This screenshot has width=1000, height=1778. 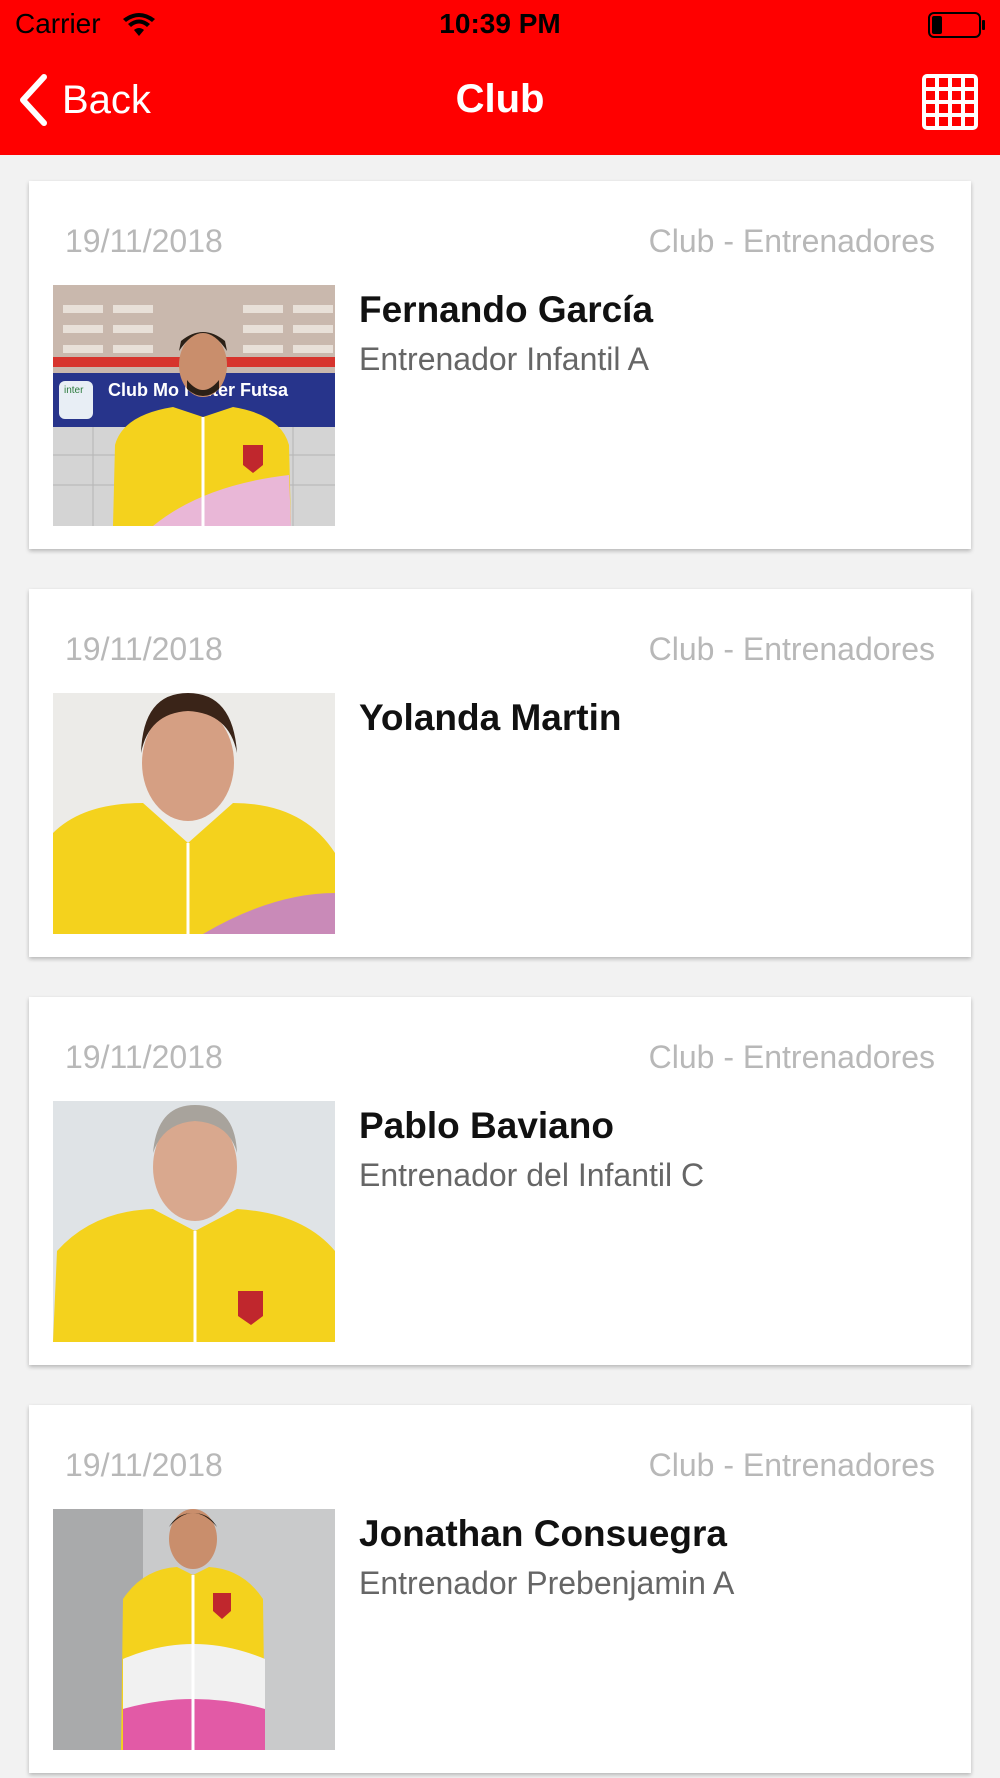 I want to click on coach-name: Fernando García, so click(x=506, y=309).